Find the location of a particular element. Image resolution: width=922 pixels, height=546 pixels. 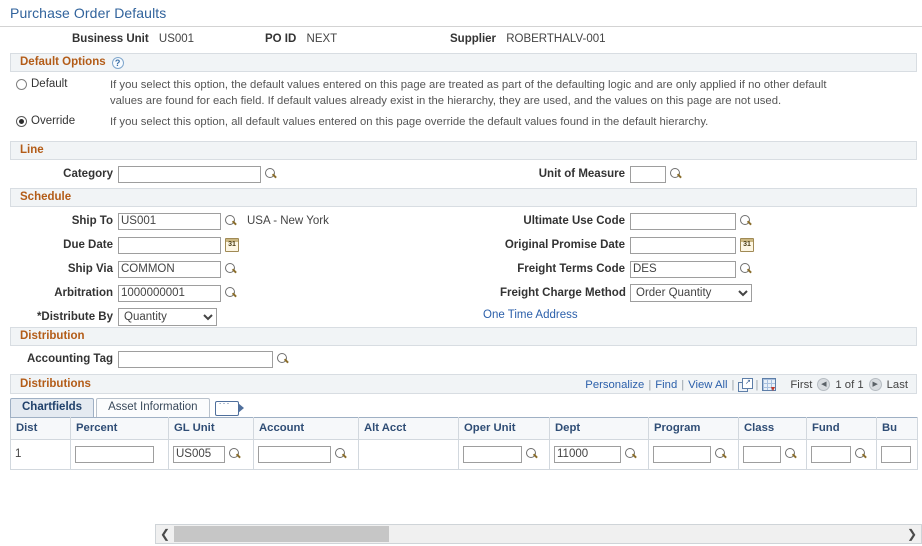

class-input is located at coordinates (762, 454).